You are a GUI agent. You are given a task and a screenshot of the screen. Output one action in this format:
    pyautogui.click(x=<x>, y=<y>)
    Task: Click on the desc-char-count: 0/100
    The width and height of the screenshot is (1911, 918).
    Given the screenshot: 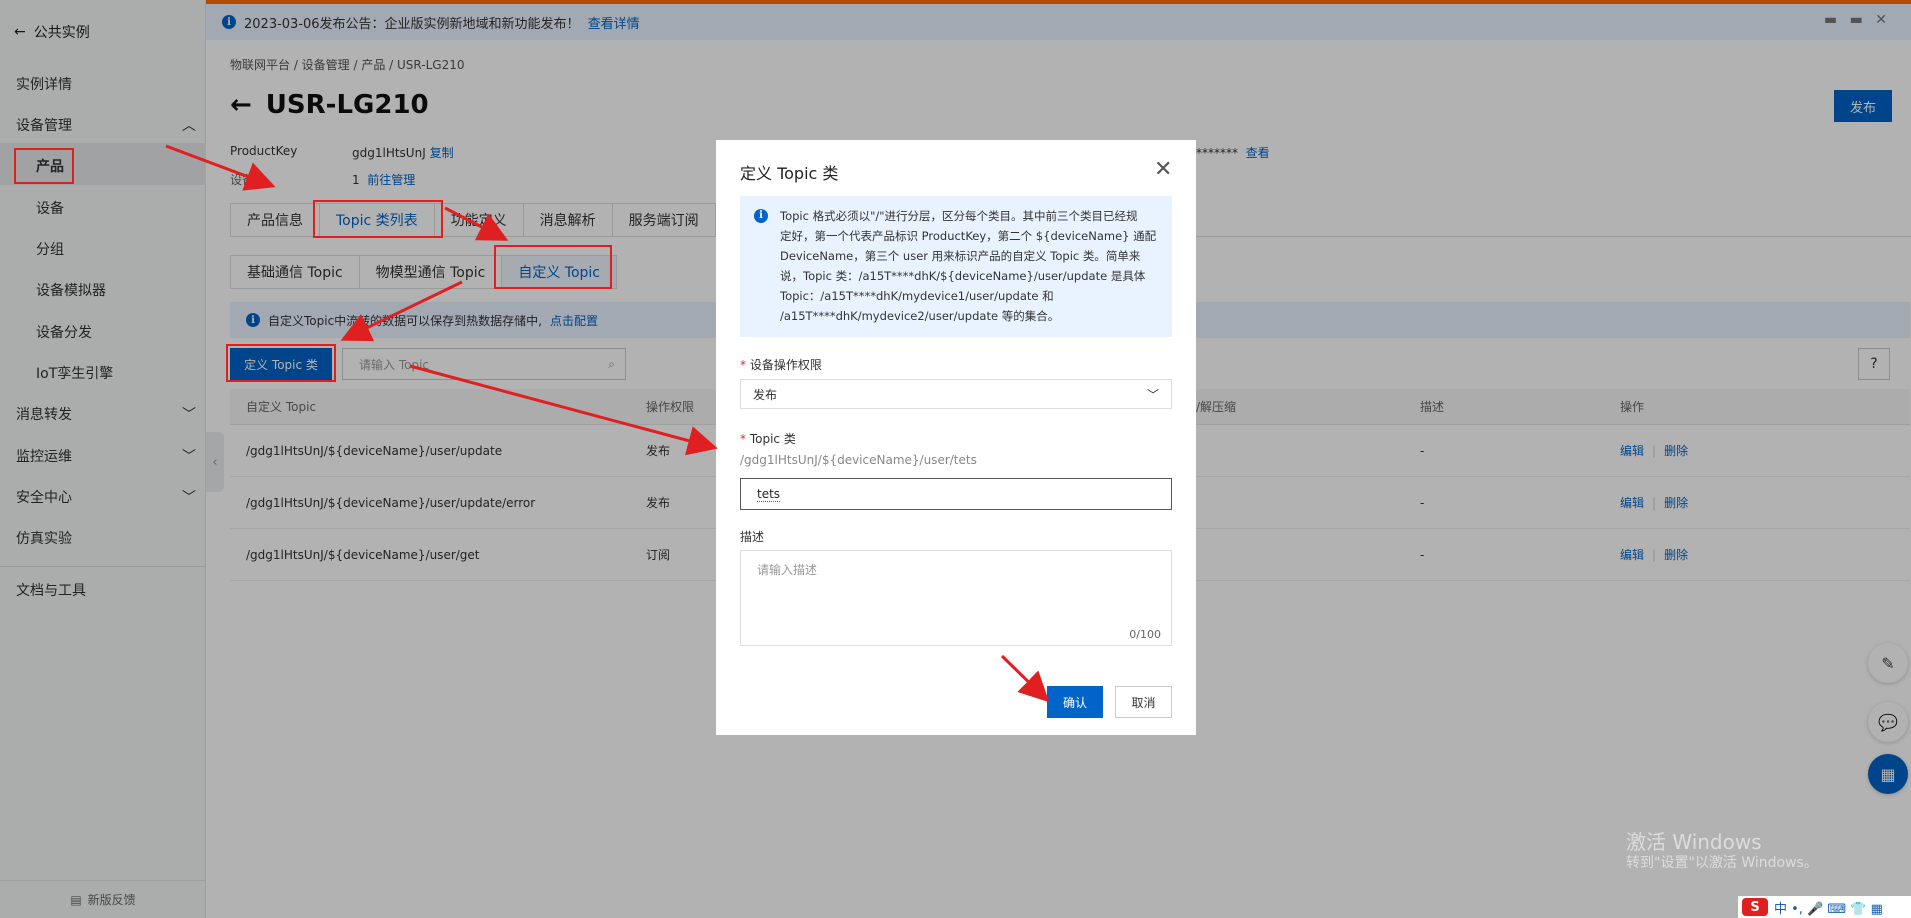 What is the action you would take?
    pyautogui.click(x=1145, y=634)
    